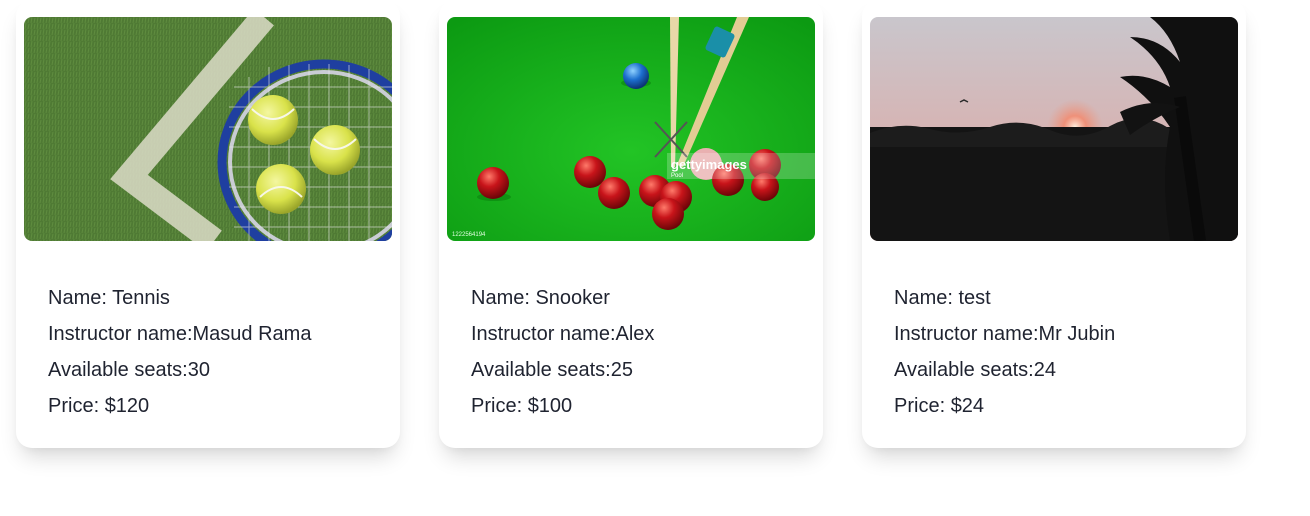 This screenshot has height=516, width=1310. Describe the element at coordinates (550, 406) in the screenshot. I see `price-value: $100` at that location.